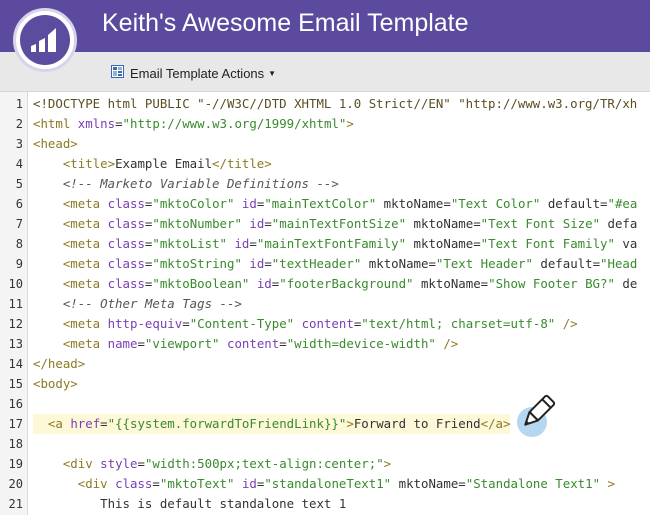 The image size is (650, 515). What do you see at coordinates (325, 364) in the screenshot?
I see `code-line: 14 </head>` at bounding box center [325, 364].